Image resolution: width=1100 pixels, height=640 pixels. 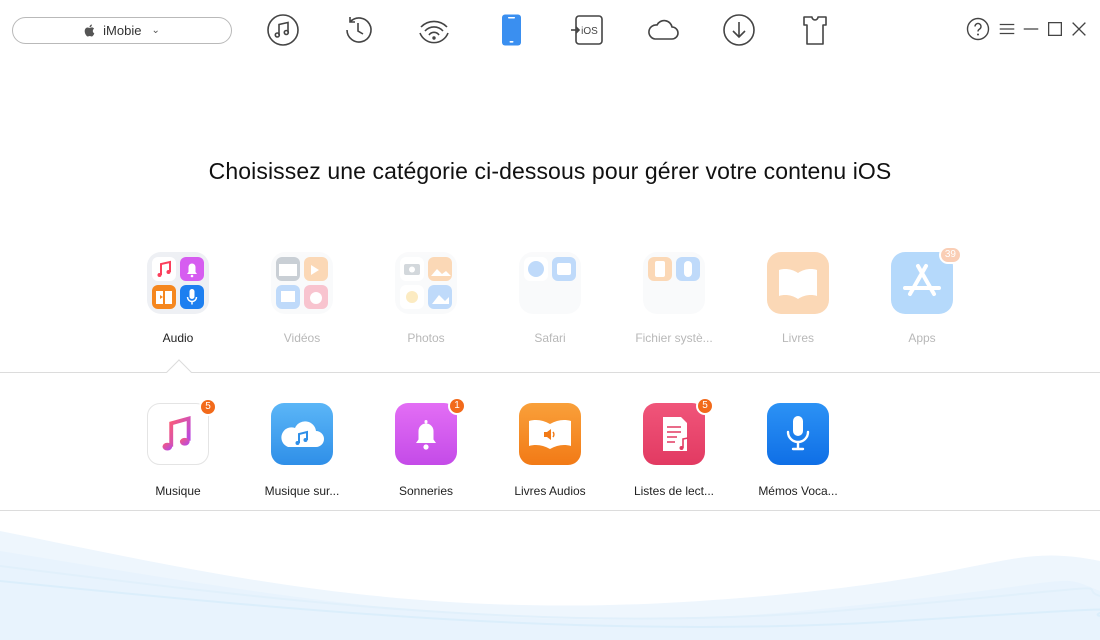 What do you see at coordinates (89, 30) in the screenshot?
I see `apple-icon` at bounding box center [89, 30].